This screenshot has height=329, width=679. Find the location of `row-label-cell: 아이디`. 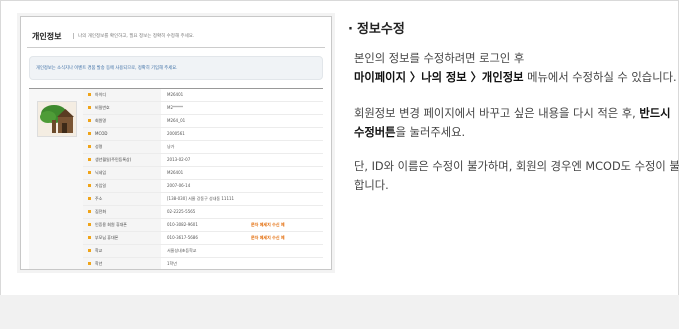

row-label-cell: 아이디 is located at coordinates (122, 95).